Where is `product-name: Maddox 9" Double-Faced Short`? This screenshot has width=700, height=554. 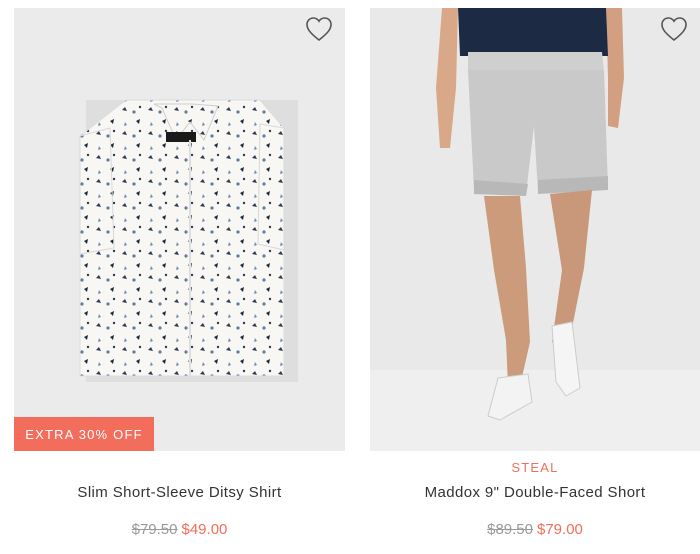
product-name: Maddox 9" Double-Faced Short is located at coordinates (535, 492).